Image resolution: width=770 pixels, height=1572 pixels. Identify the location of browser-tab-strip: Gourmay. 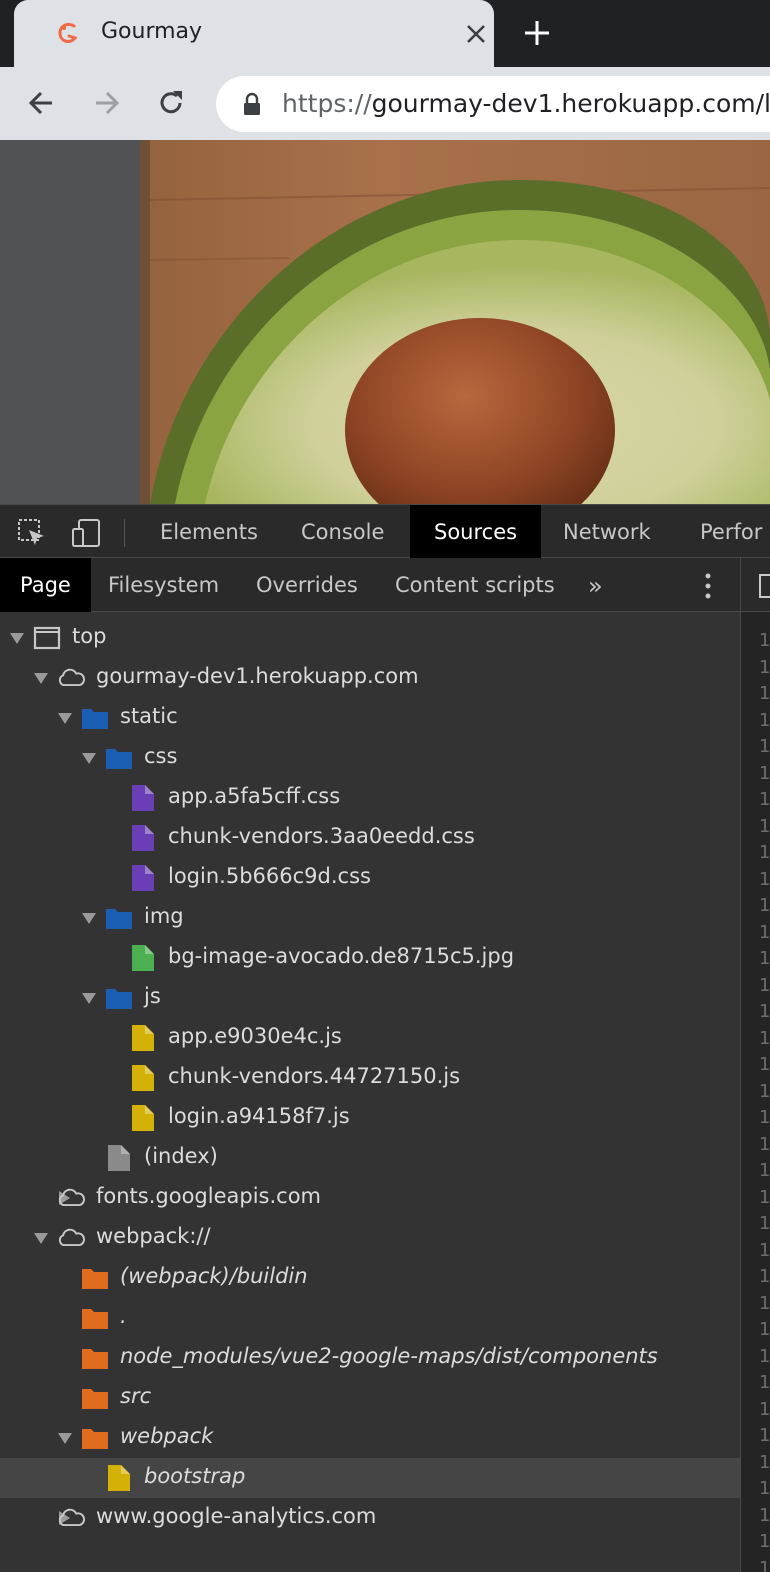
(385, 33).